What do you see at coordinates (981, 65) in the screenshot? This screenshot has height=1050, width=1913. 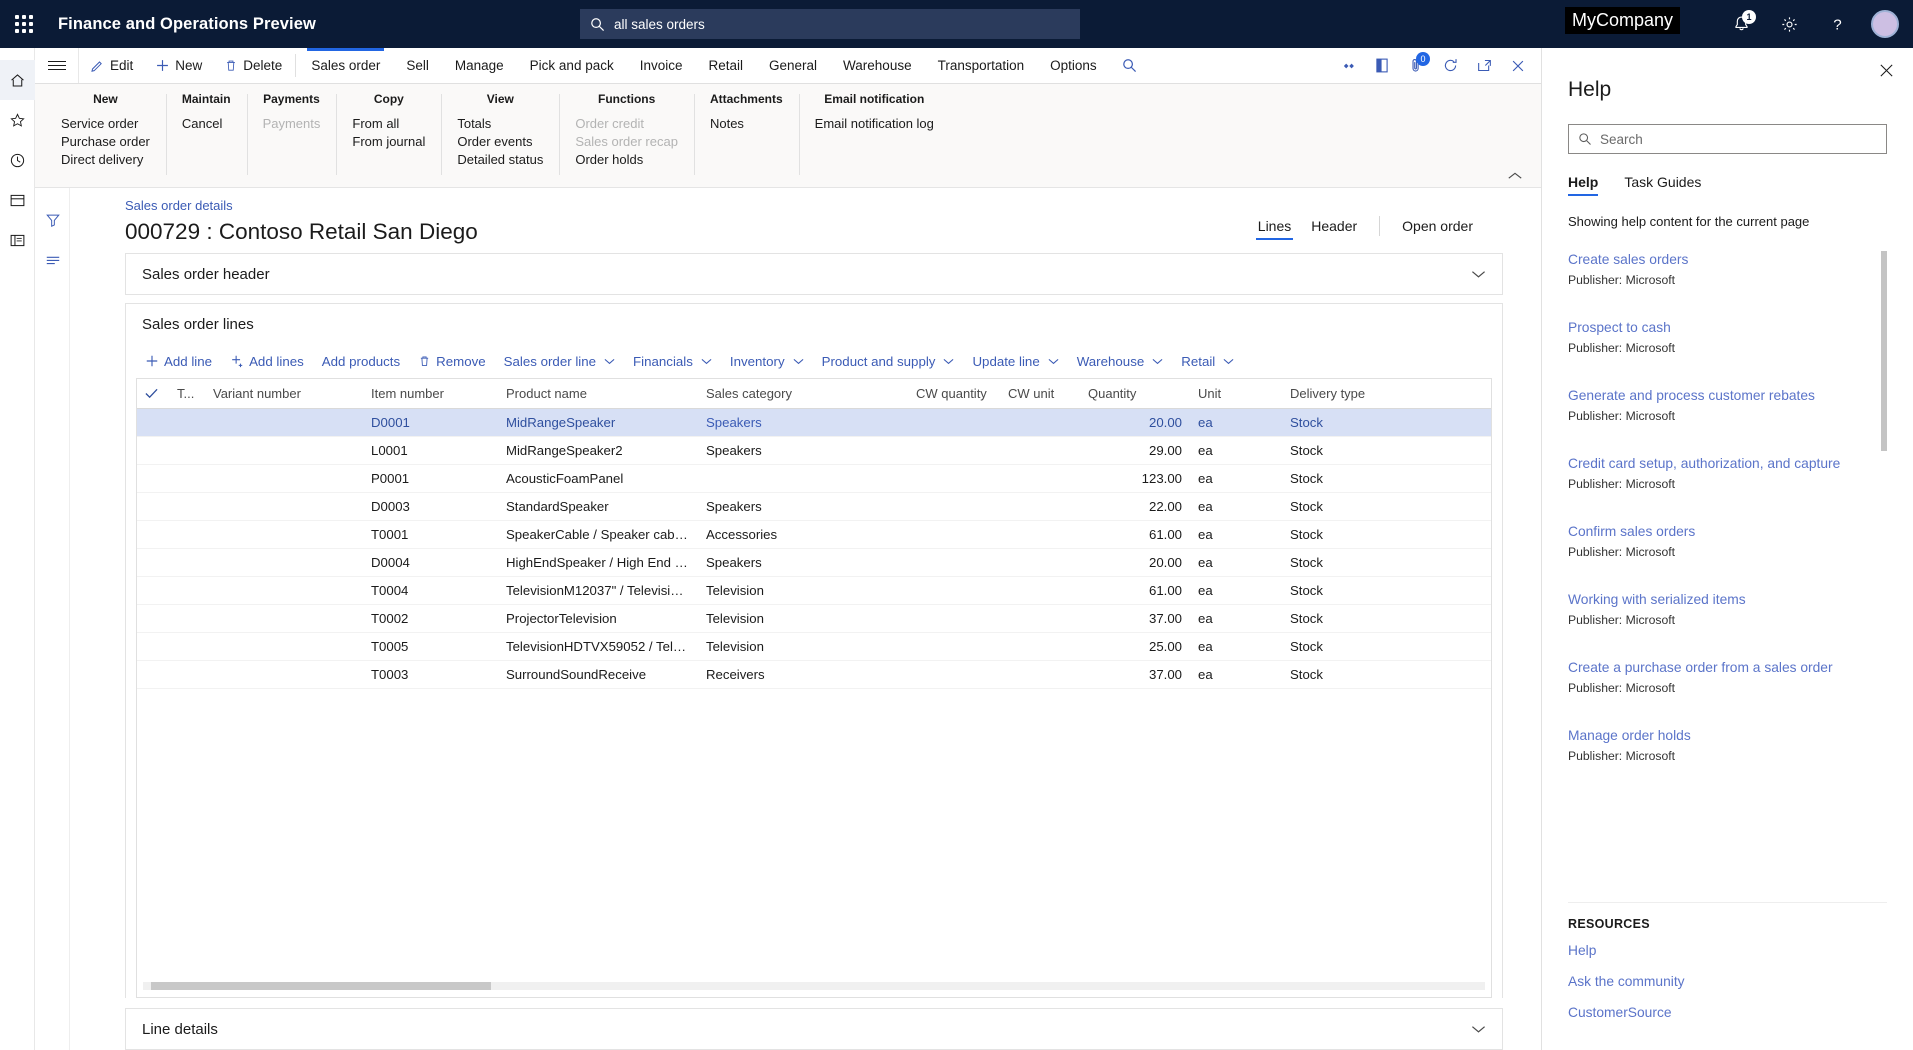 I see `tab-transportation: Transportation` at bounding box center [981, 65].